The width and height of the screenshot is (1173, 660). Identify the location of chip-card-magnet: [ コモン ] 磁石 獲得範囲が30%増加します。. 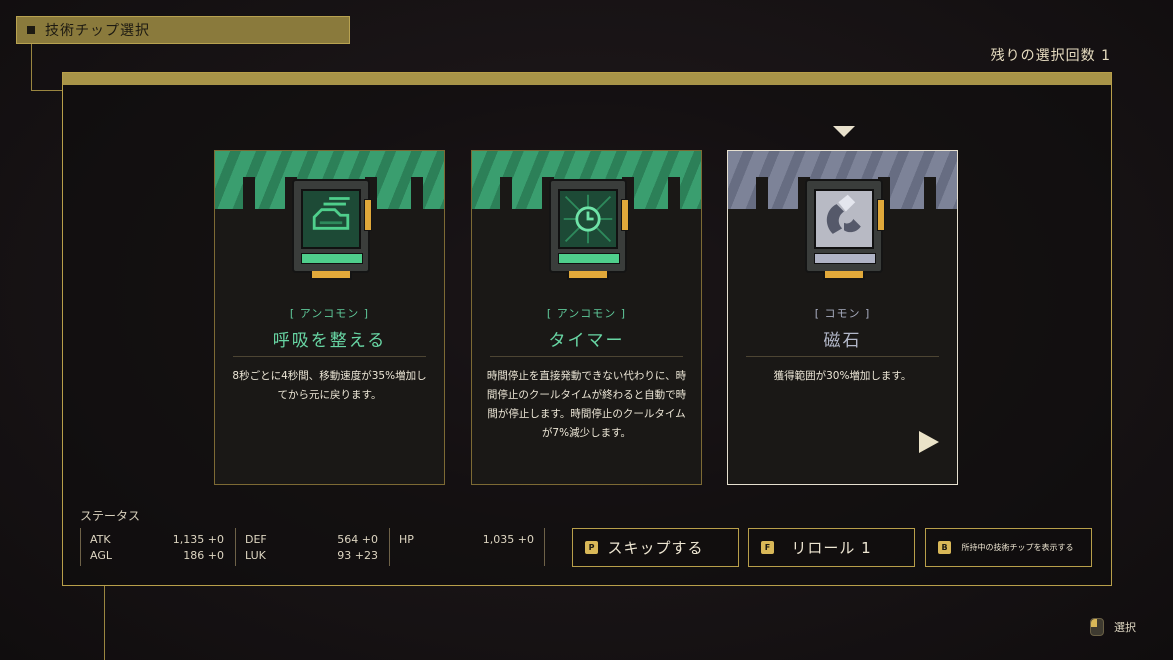
(842, 317).